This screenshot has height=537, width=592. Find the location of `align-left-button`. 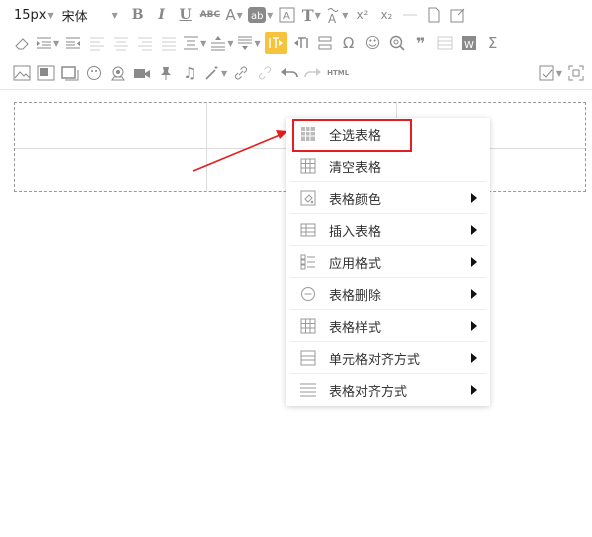

align-left-button is located at coordinates (97, 43).